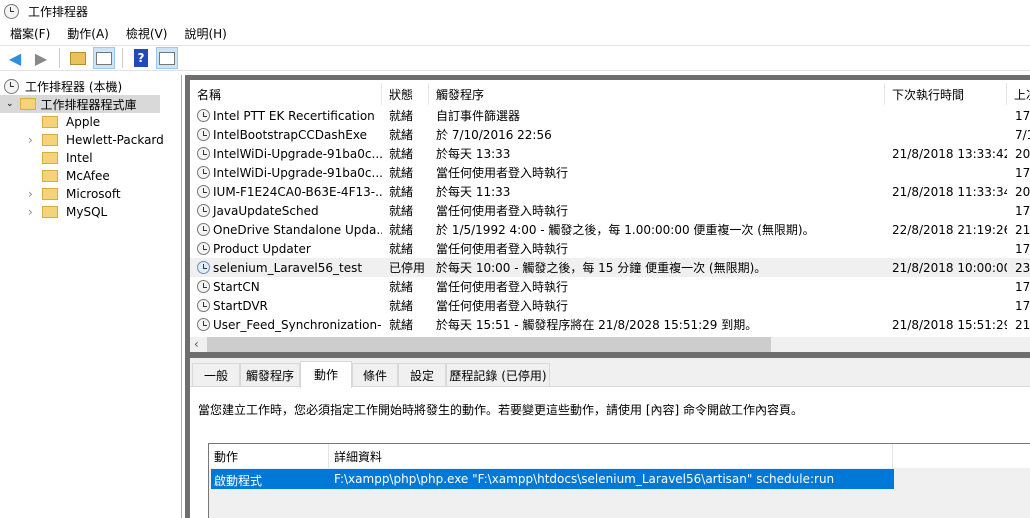  What do you see at coordinates (286, 94) in the screenshot?
I see `column-header-name: 名稱` at bounding box center [286, 94].